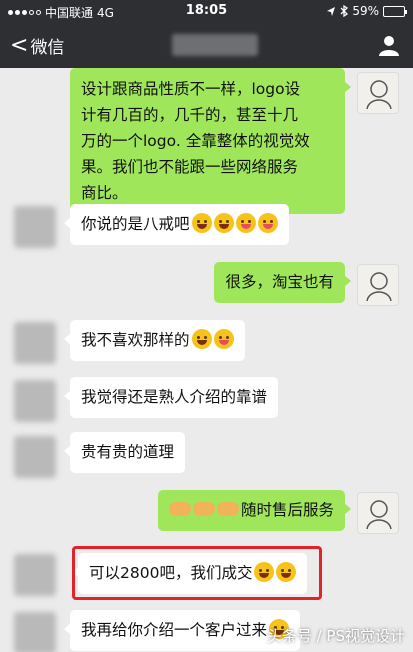  Describe the element at coordinates (287, 510) in the screenshot. I see `message-text: 随时售后服务` at that location.